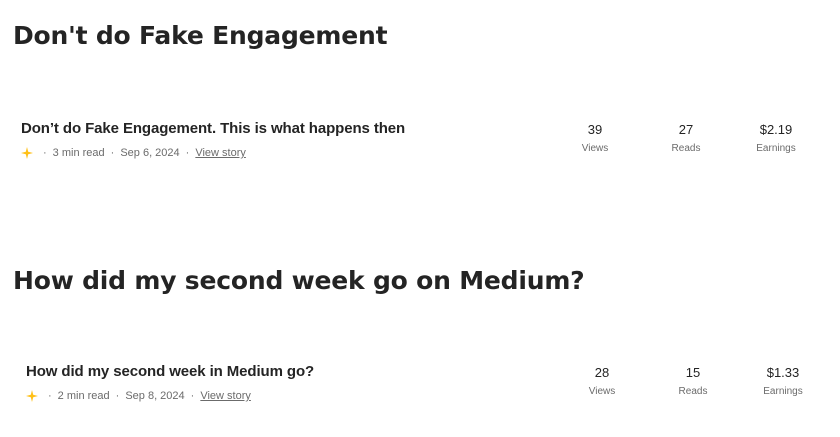 This screenshot has height=437, width=840. Describe the element at coordinates (686, 139) in the screenshot. I see `reads-stat: 27 Reads` at that location.